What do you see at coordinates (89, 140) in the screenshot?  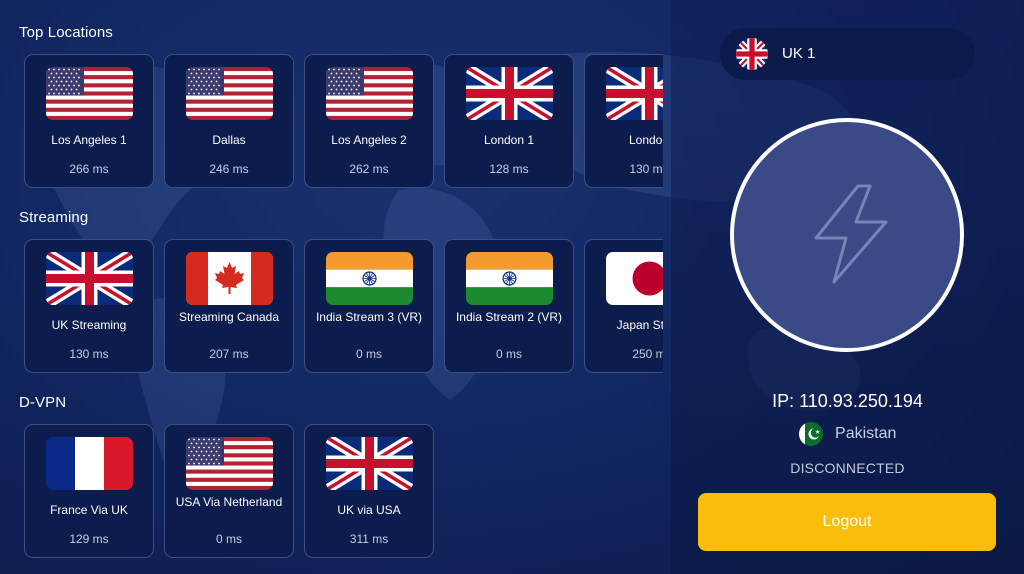 I see `server-name: Los Angeles 1` at bounding box center [89, 140].